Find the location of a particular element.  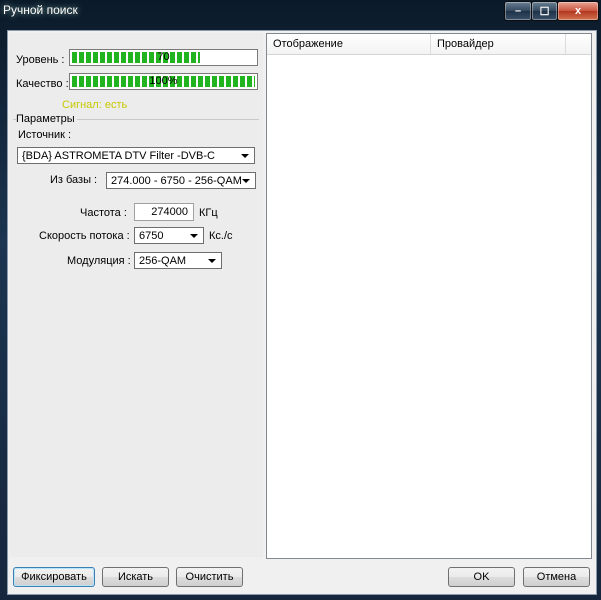

mod-select: 256-QAM is located at coordinates (178, 260).